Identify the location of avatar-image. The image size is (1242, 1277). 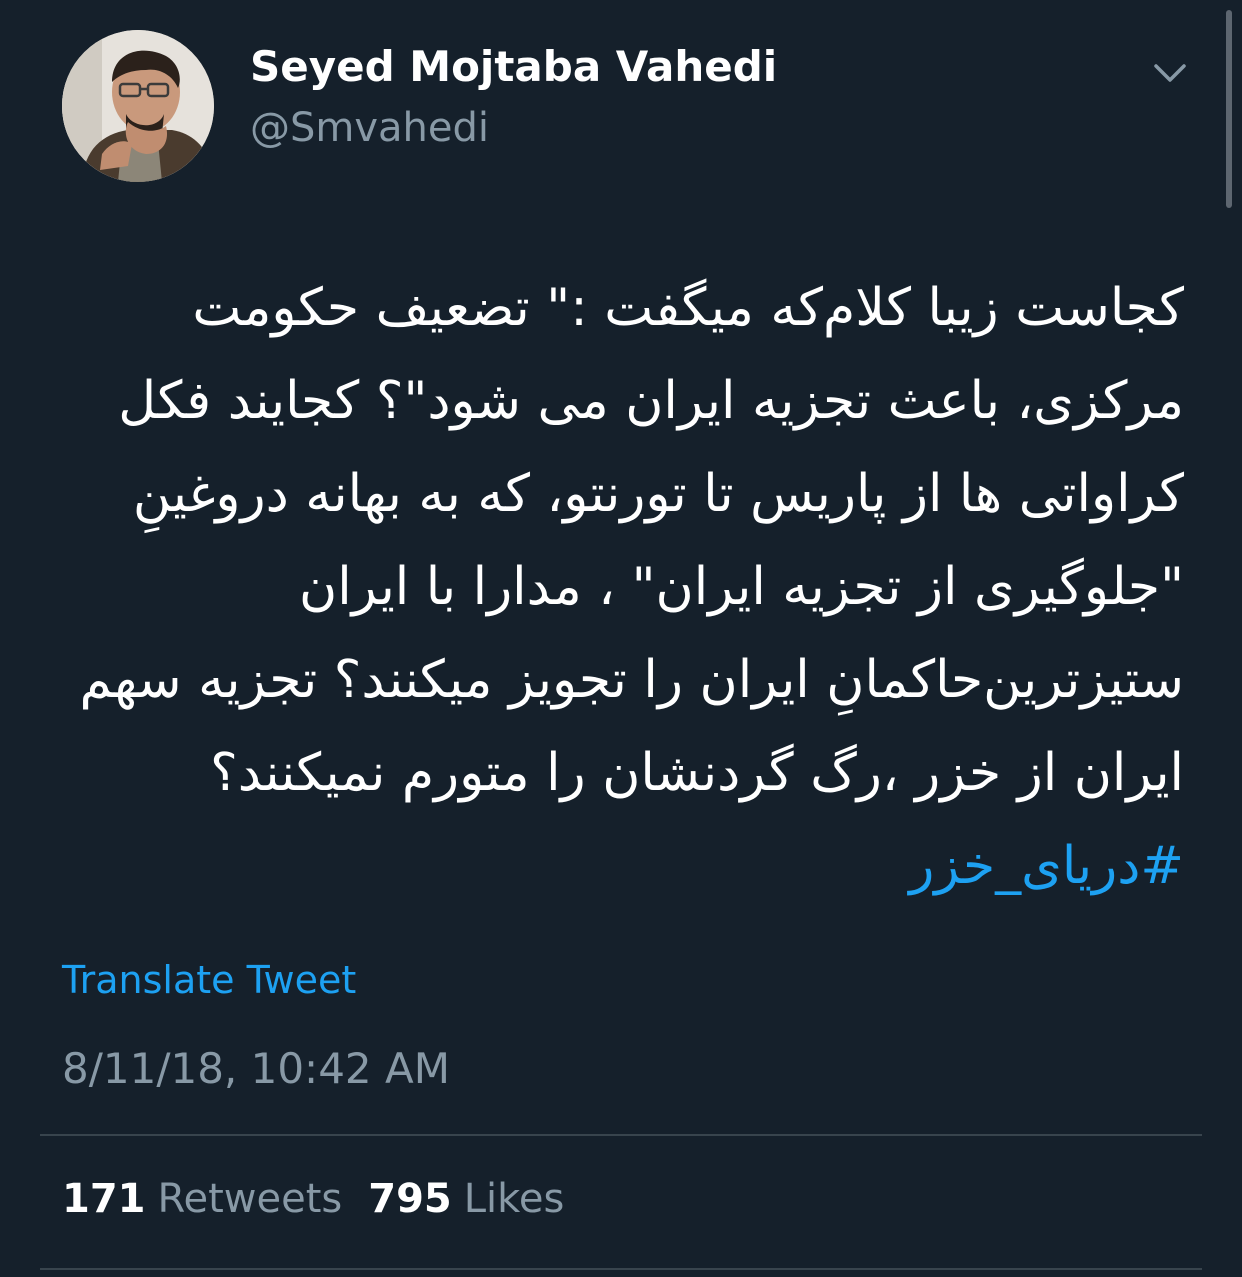
(138, 106).